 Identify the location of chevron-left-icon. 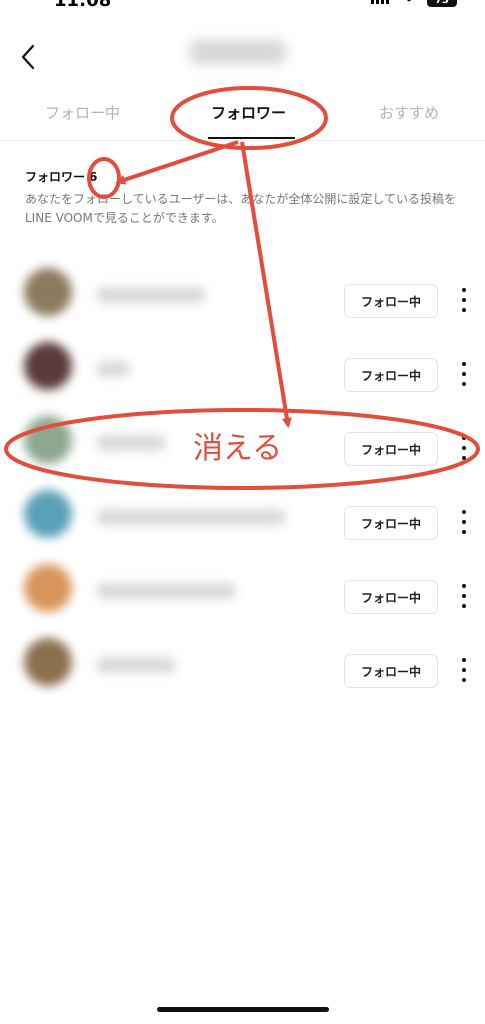
(28, 57).